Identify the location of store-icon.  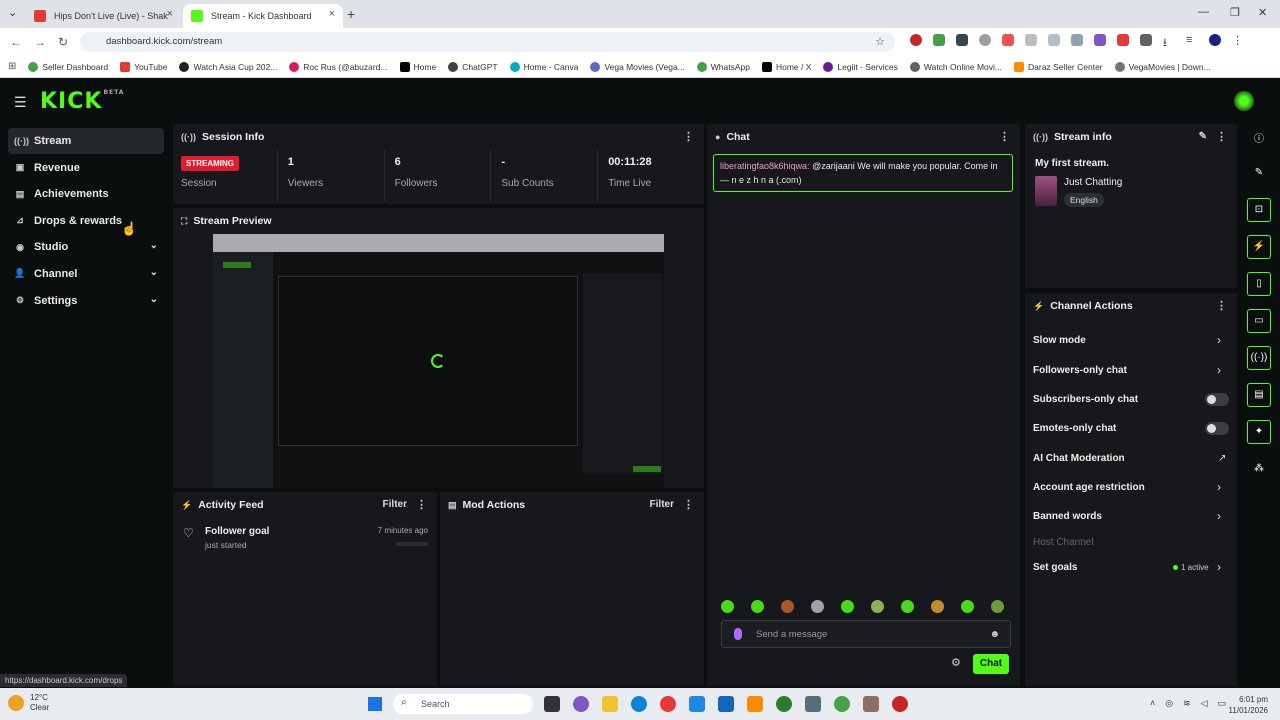
(697, 704).